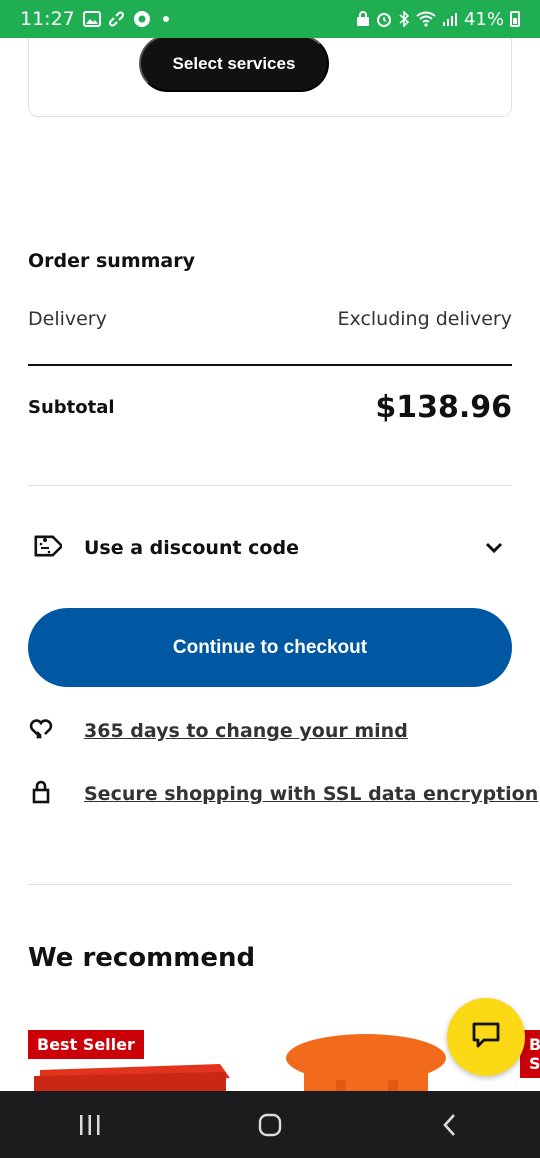 The image size is (540, 1158). I want to click on signal-icon, so click(450, 19).